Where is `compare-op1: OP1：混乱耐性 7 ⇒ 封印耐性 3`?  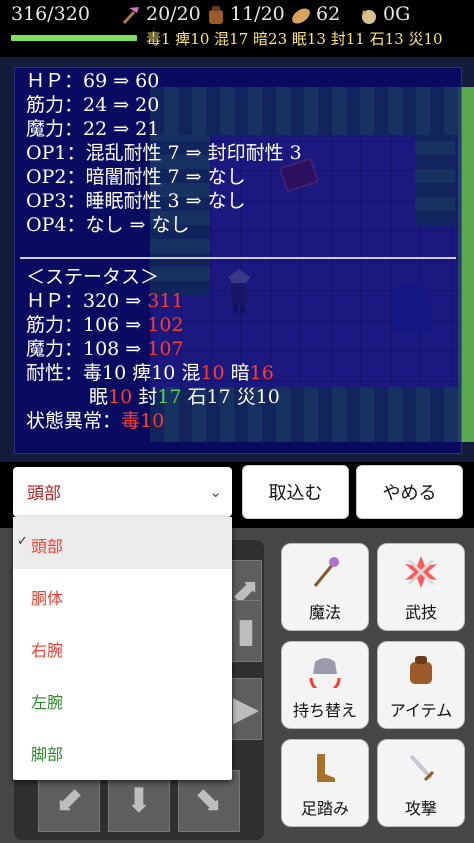
compare-op1: OP1：混乱耐性 7 ⇒ 封印耐性 3 is located at coordinates (164, 153).